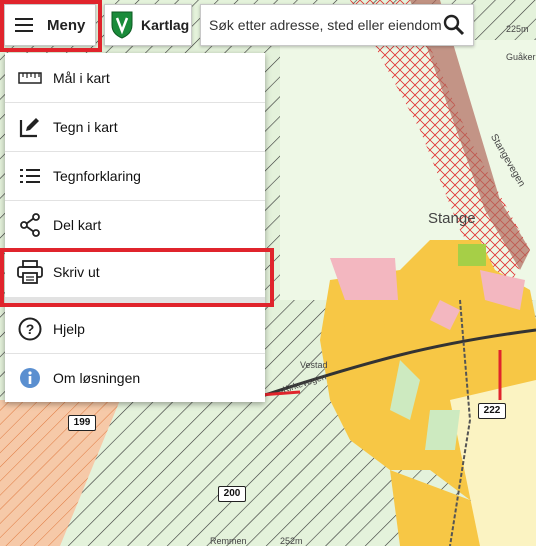 This screenshot has width=536, height=546. I want to click on menu-item-about: Om løsningen, so click(135, 378).